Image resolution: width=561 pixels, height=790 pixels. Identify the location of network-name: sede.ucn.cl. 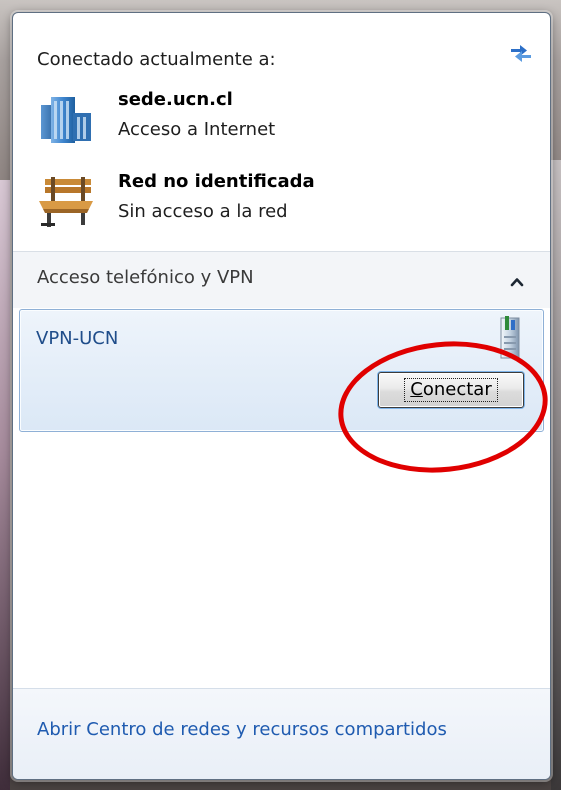
(175, 99).